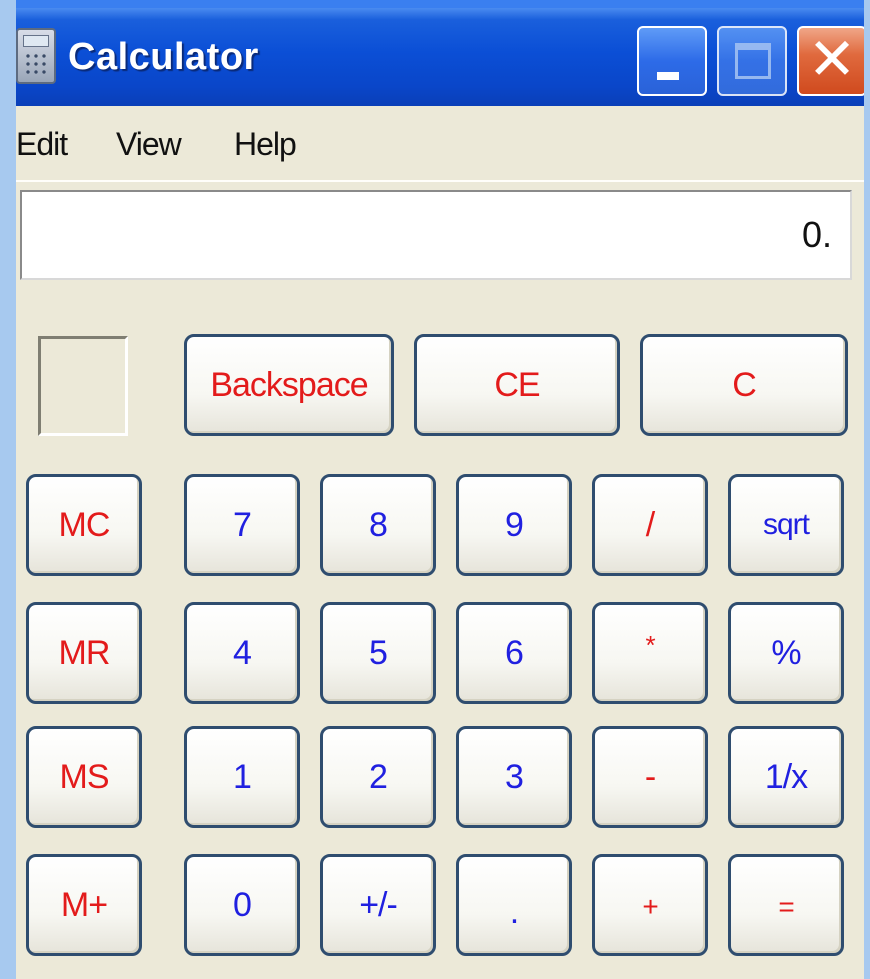  What do you see at coordinates (242, 653) in the screenshot?
I see `digit-4-button: 4` at bounding box center [242, 653].